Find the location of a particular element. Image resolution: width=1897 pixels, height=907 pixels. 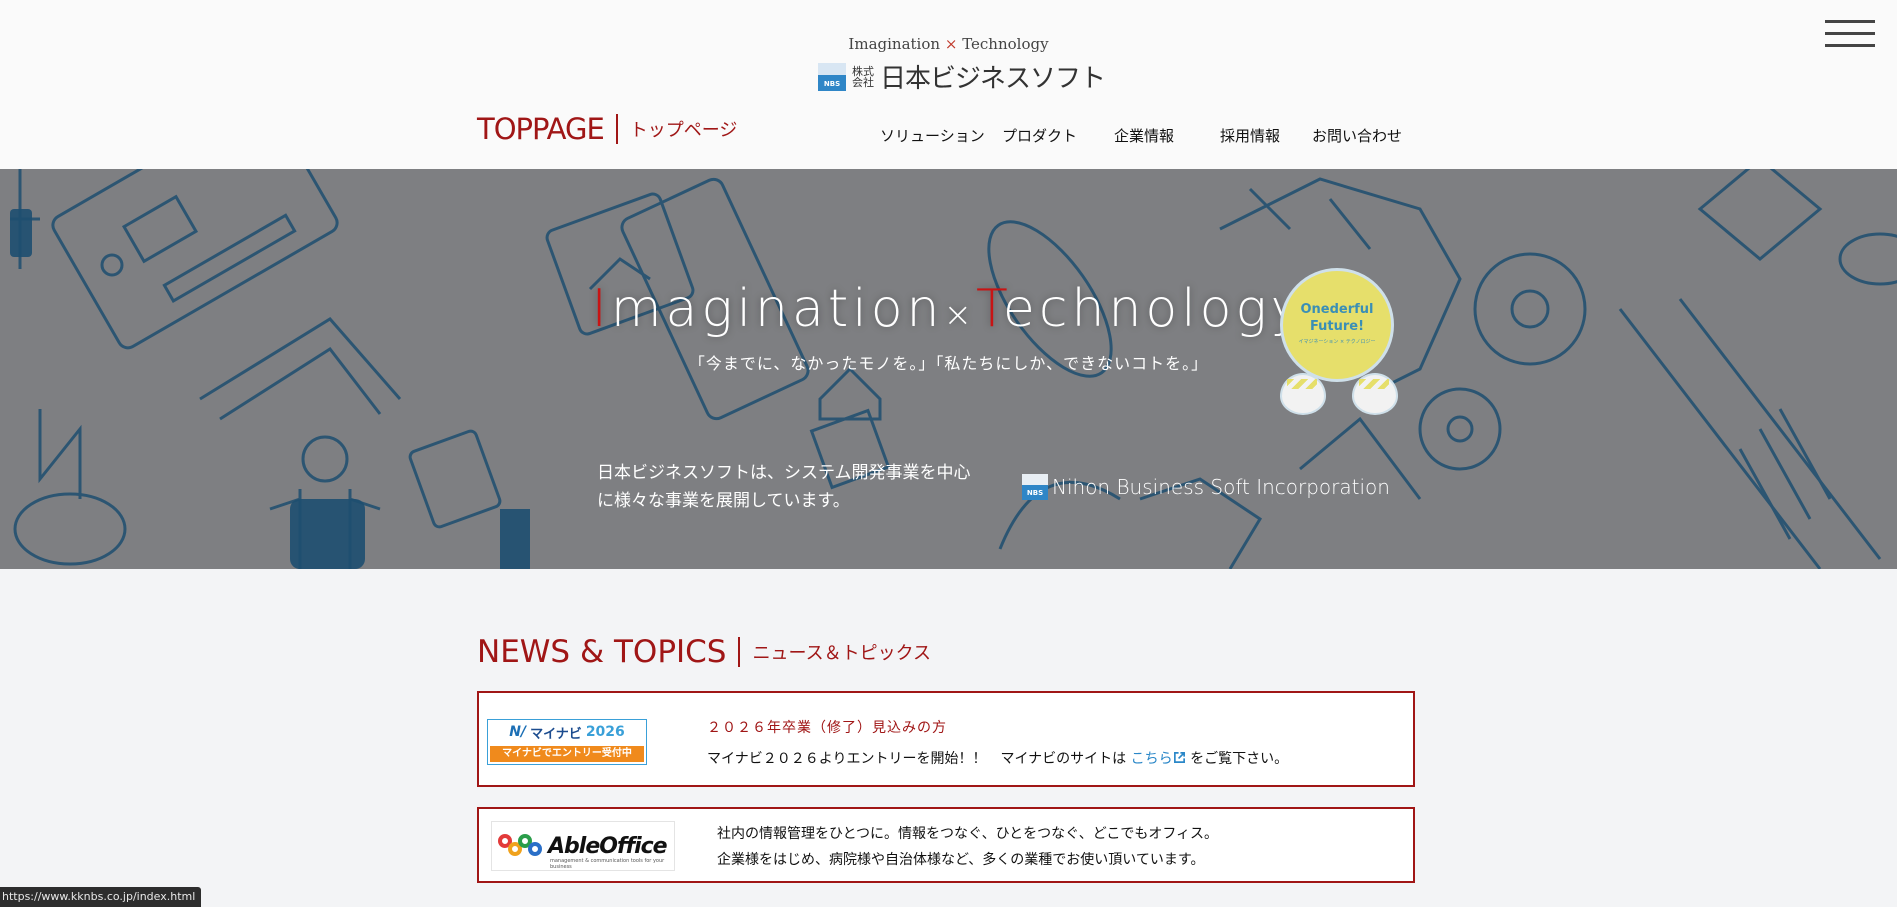

nav-item-solution: ソリューション is located at coordinates (932, 135).